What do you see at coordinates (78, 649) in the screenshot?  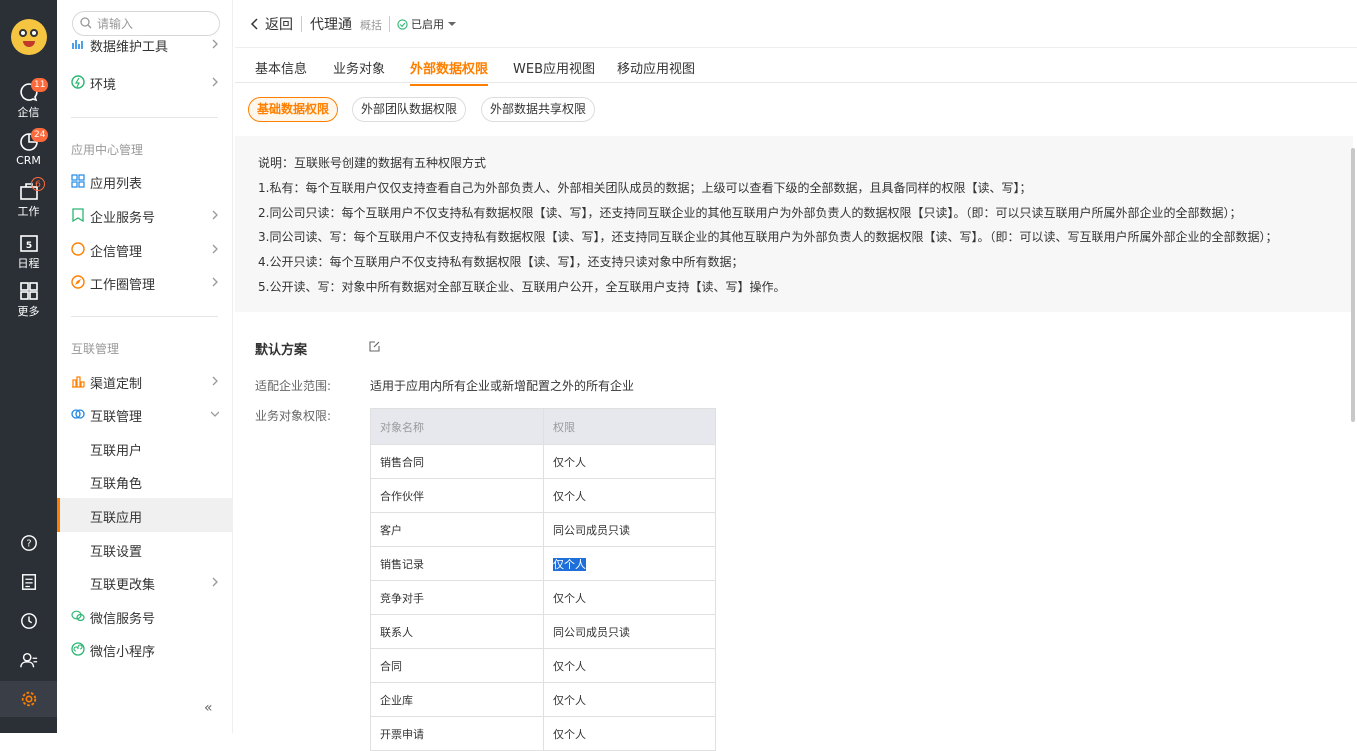 I see `mini-program-icon` at bounding box center [78, 649].